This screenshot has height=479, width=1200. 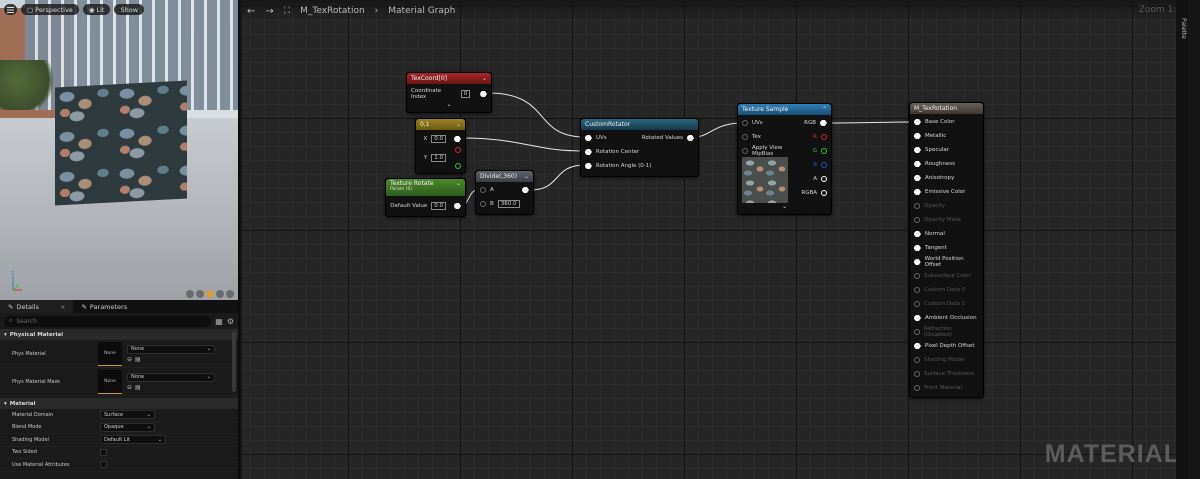 What do you see at coordinates (449, 78) in the screenshot?
I see `node-texcoord-title: TexCoord[0] ⌄` at bounding box center [449, 78].